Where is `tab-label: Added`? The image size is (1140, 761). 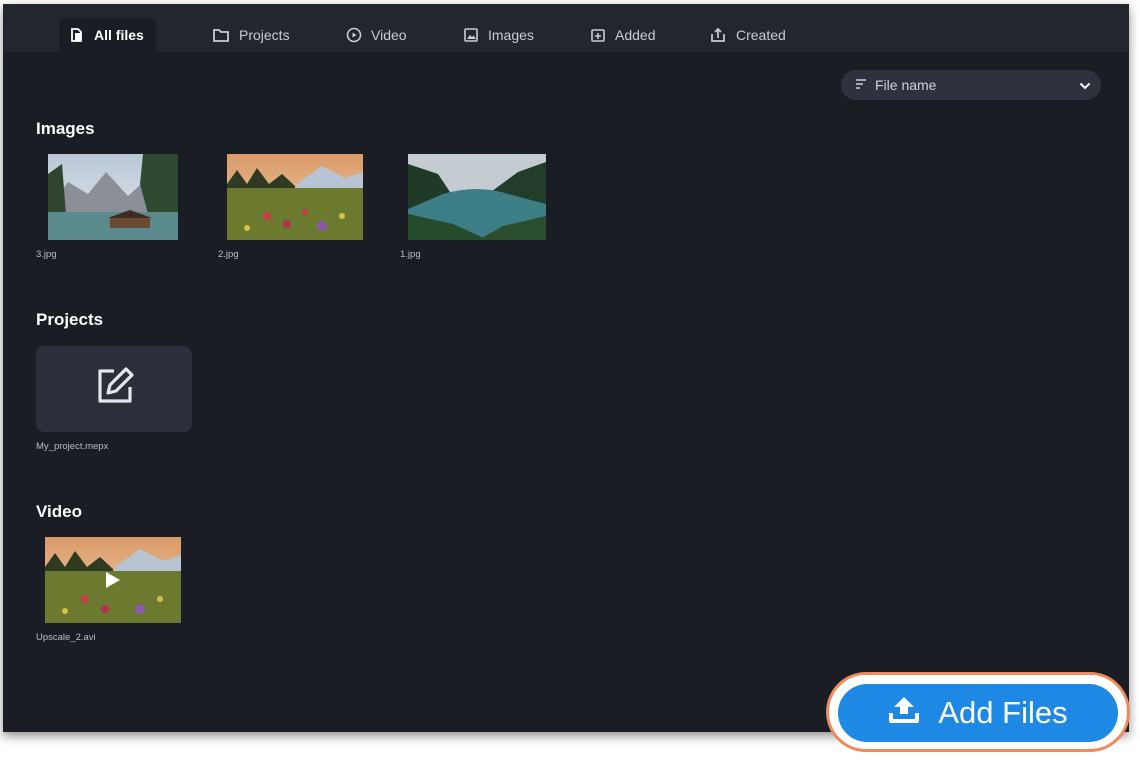
tab-label: Added is located at coordinates (635, 35).